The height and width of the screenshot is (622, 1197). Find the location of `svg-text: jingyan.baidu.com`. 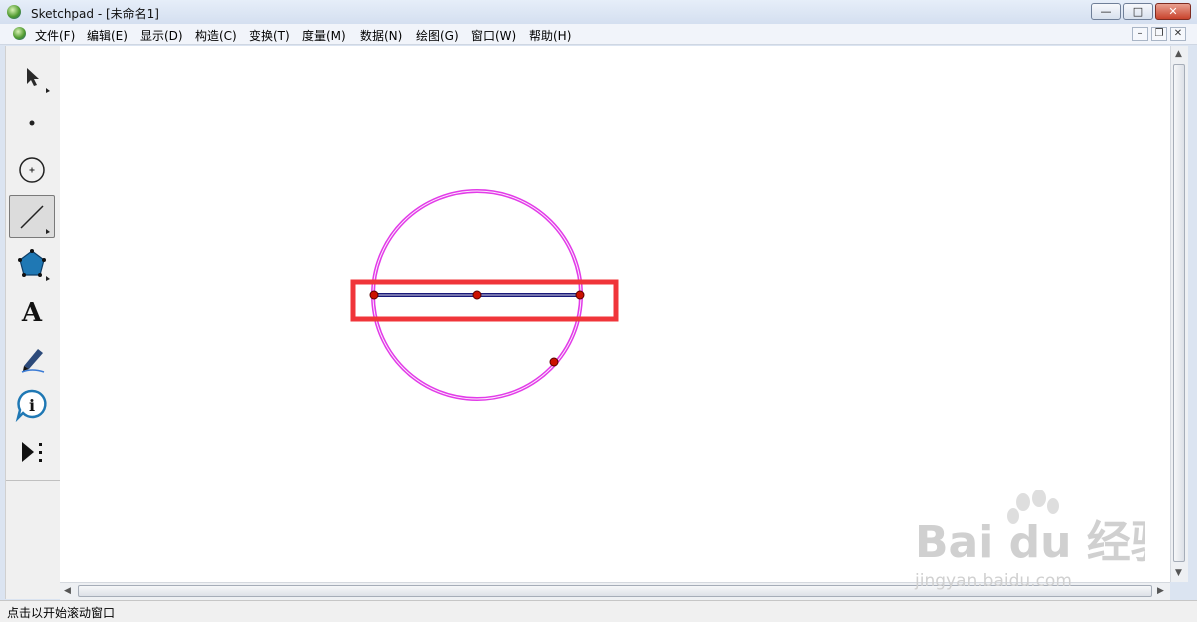

svg-text: jingyan.baidu.com is located at coordinates (993, 580).